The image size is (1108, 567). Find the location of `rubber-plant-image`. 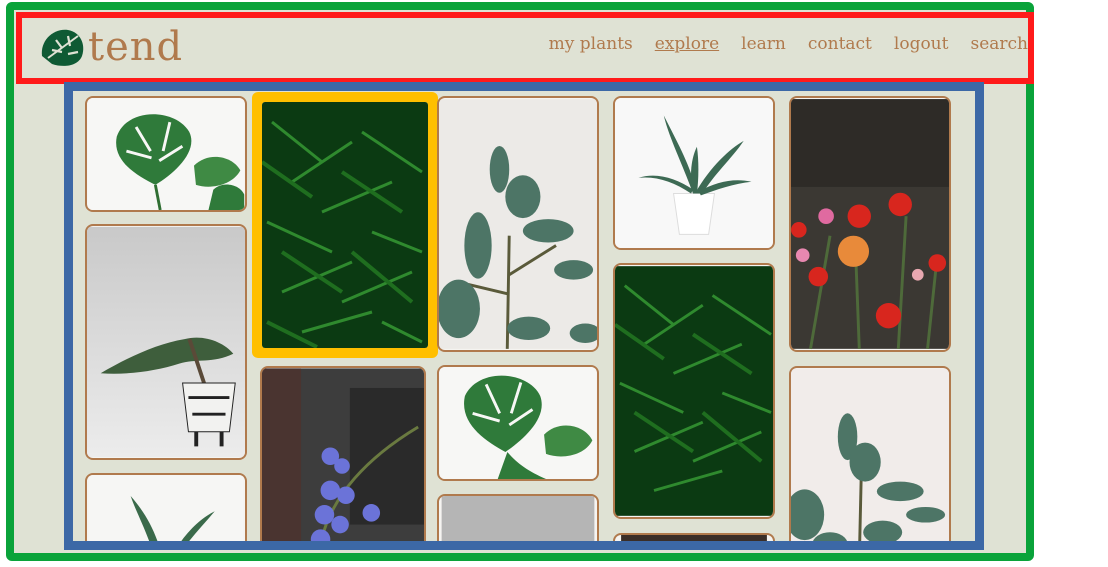

rubber-plant-image is located at coordinates (518, 224).